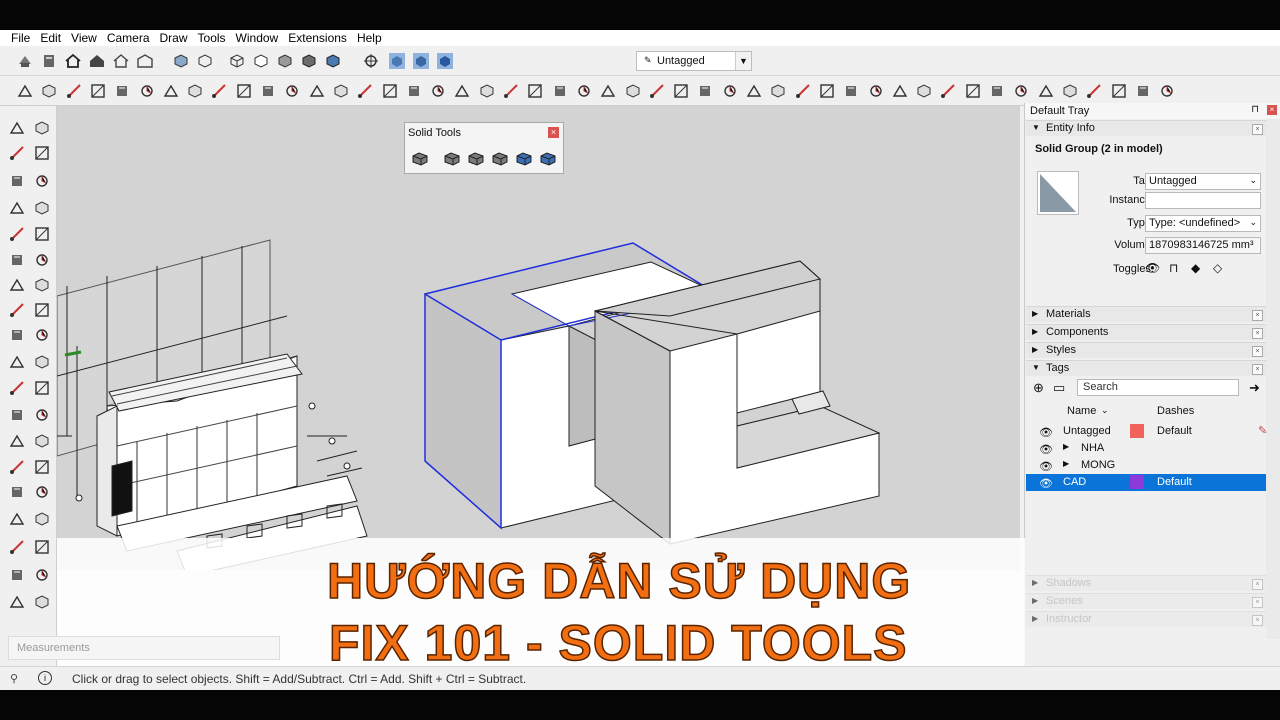 The height and width of the screenshot is (720, 1280). I want to click on pie-icon, so click(42, 260).